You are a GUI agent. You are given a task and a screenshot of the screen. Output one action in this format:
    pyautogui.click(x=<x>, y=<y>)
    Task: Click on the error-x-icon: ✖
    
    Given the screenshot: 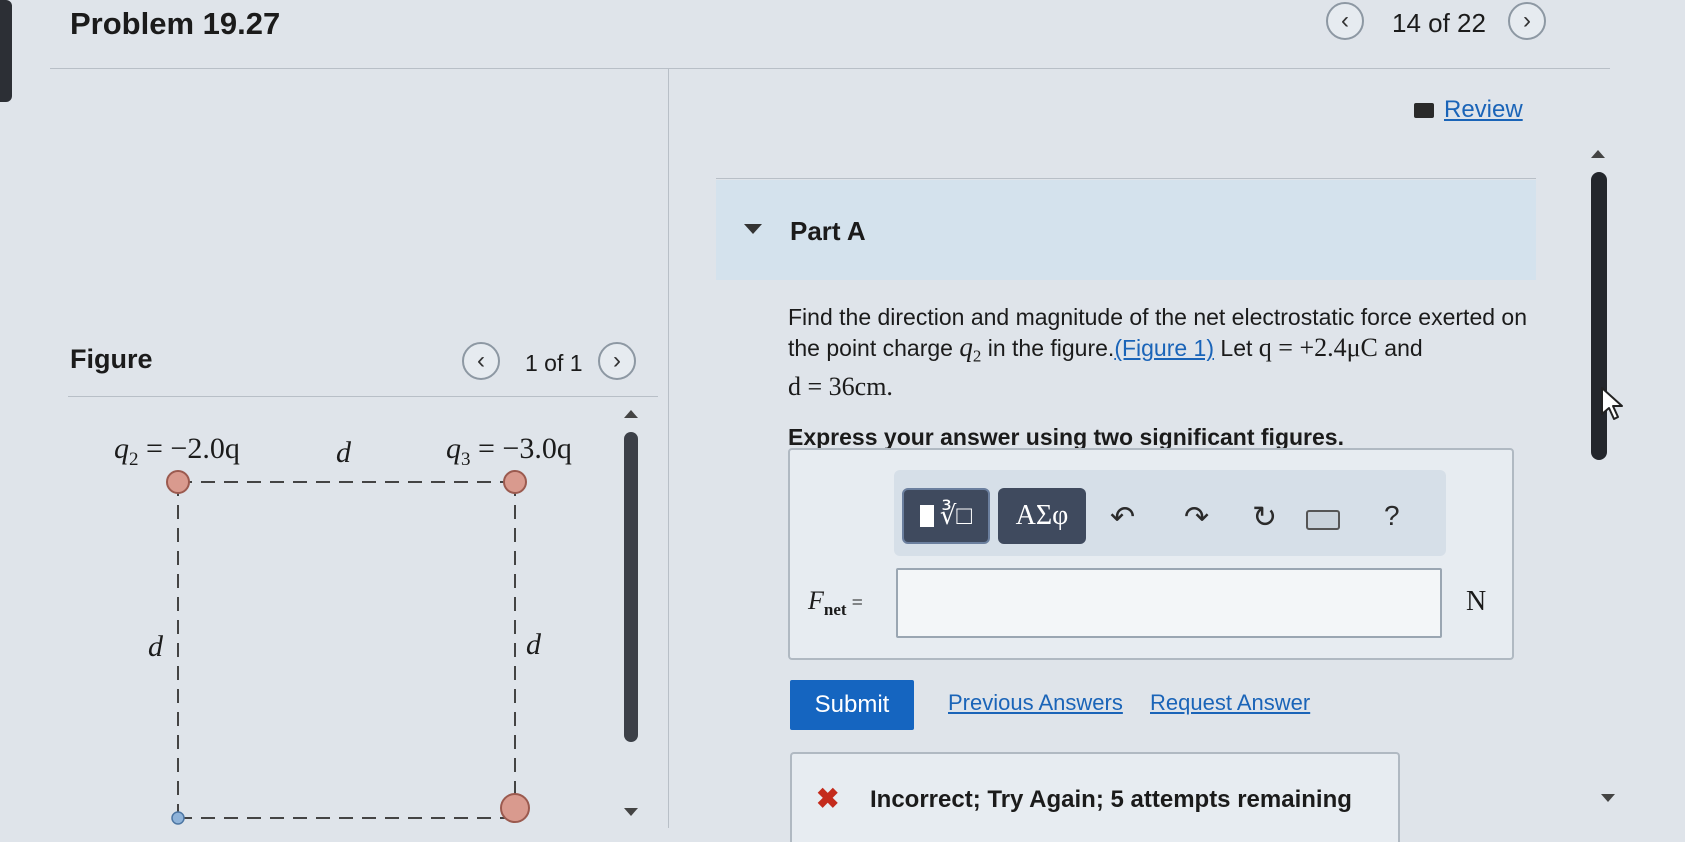 What is the action you would take?
    pyautogui.click(x=828, y=798)
    